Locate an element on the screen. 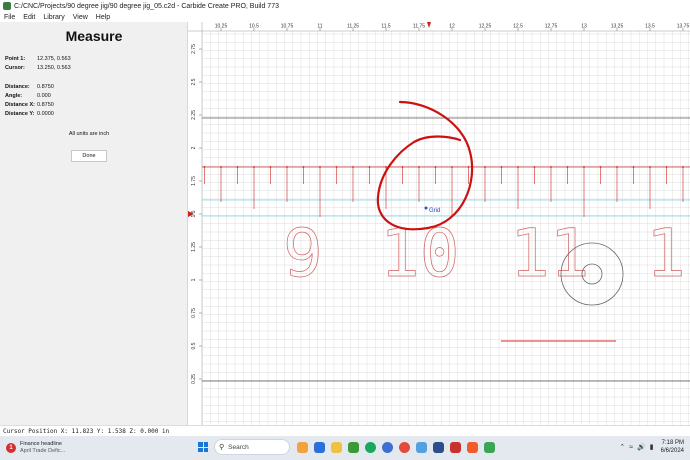 This screenshot has width=690, height=460. y-ruler-label: 2 is located at coordinates (194, 147).